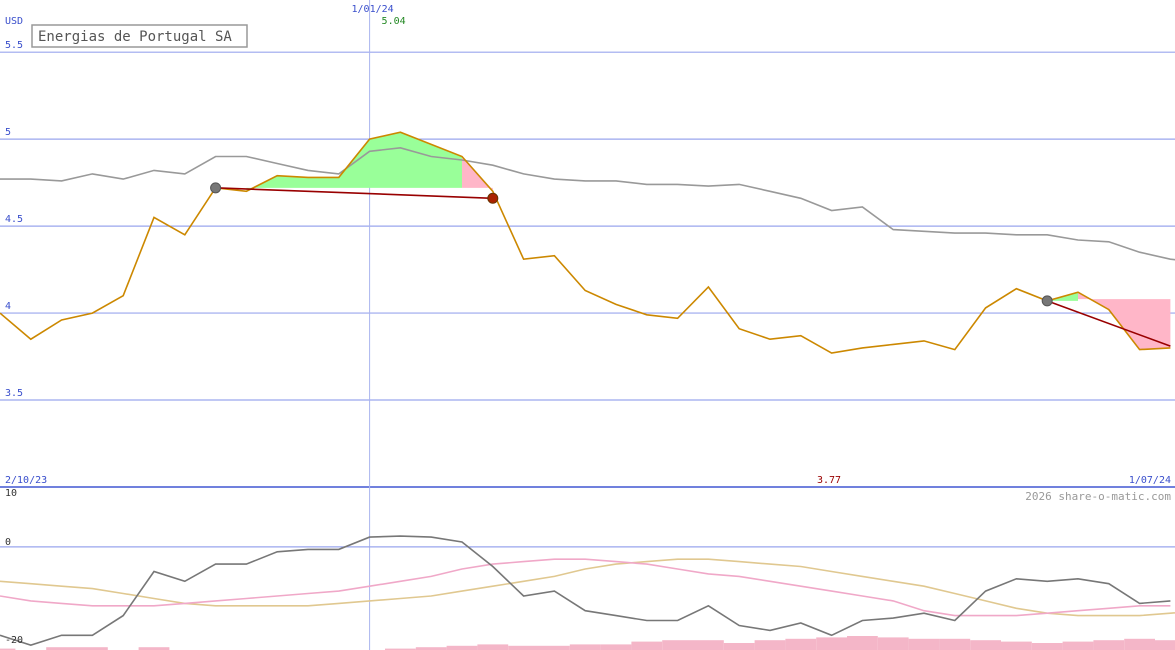 This screenshot has height=650, width=1175. Describe the element at coordinates (1150, 480) in the screenshot. I see `x-end-label: 1/07/24` at that location.